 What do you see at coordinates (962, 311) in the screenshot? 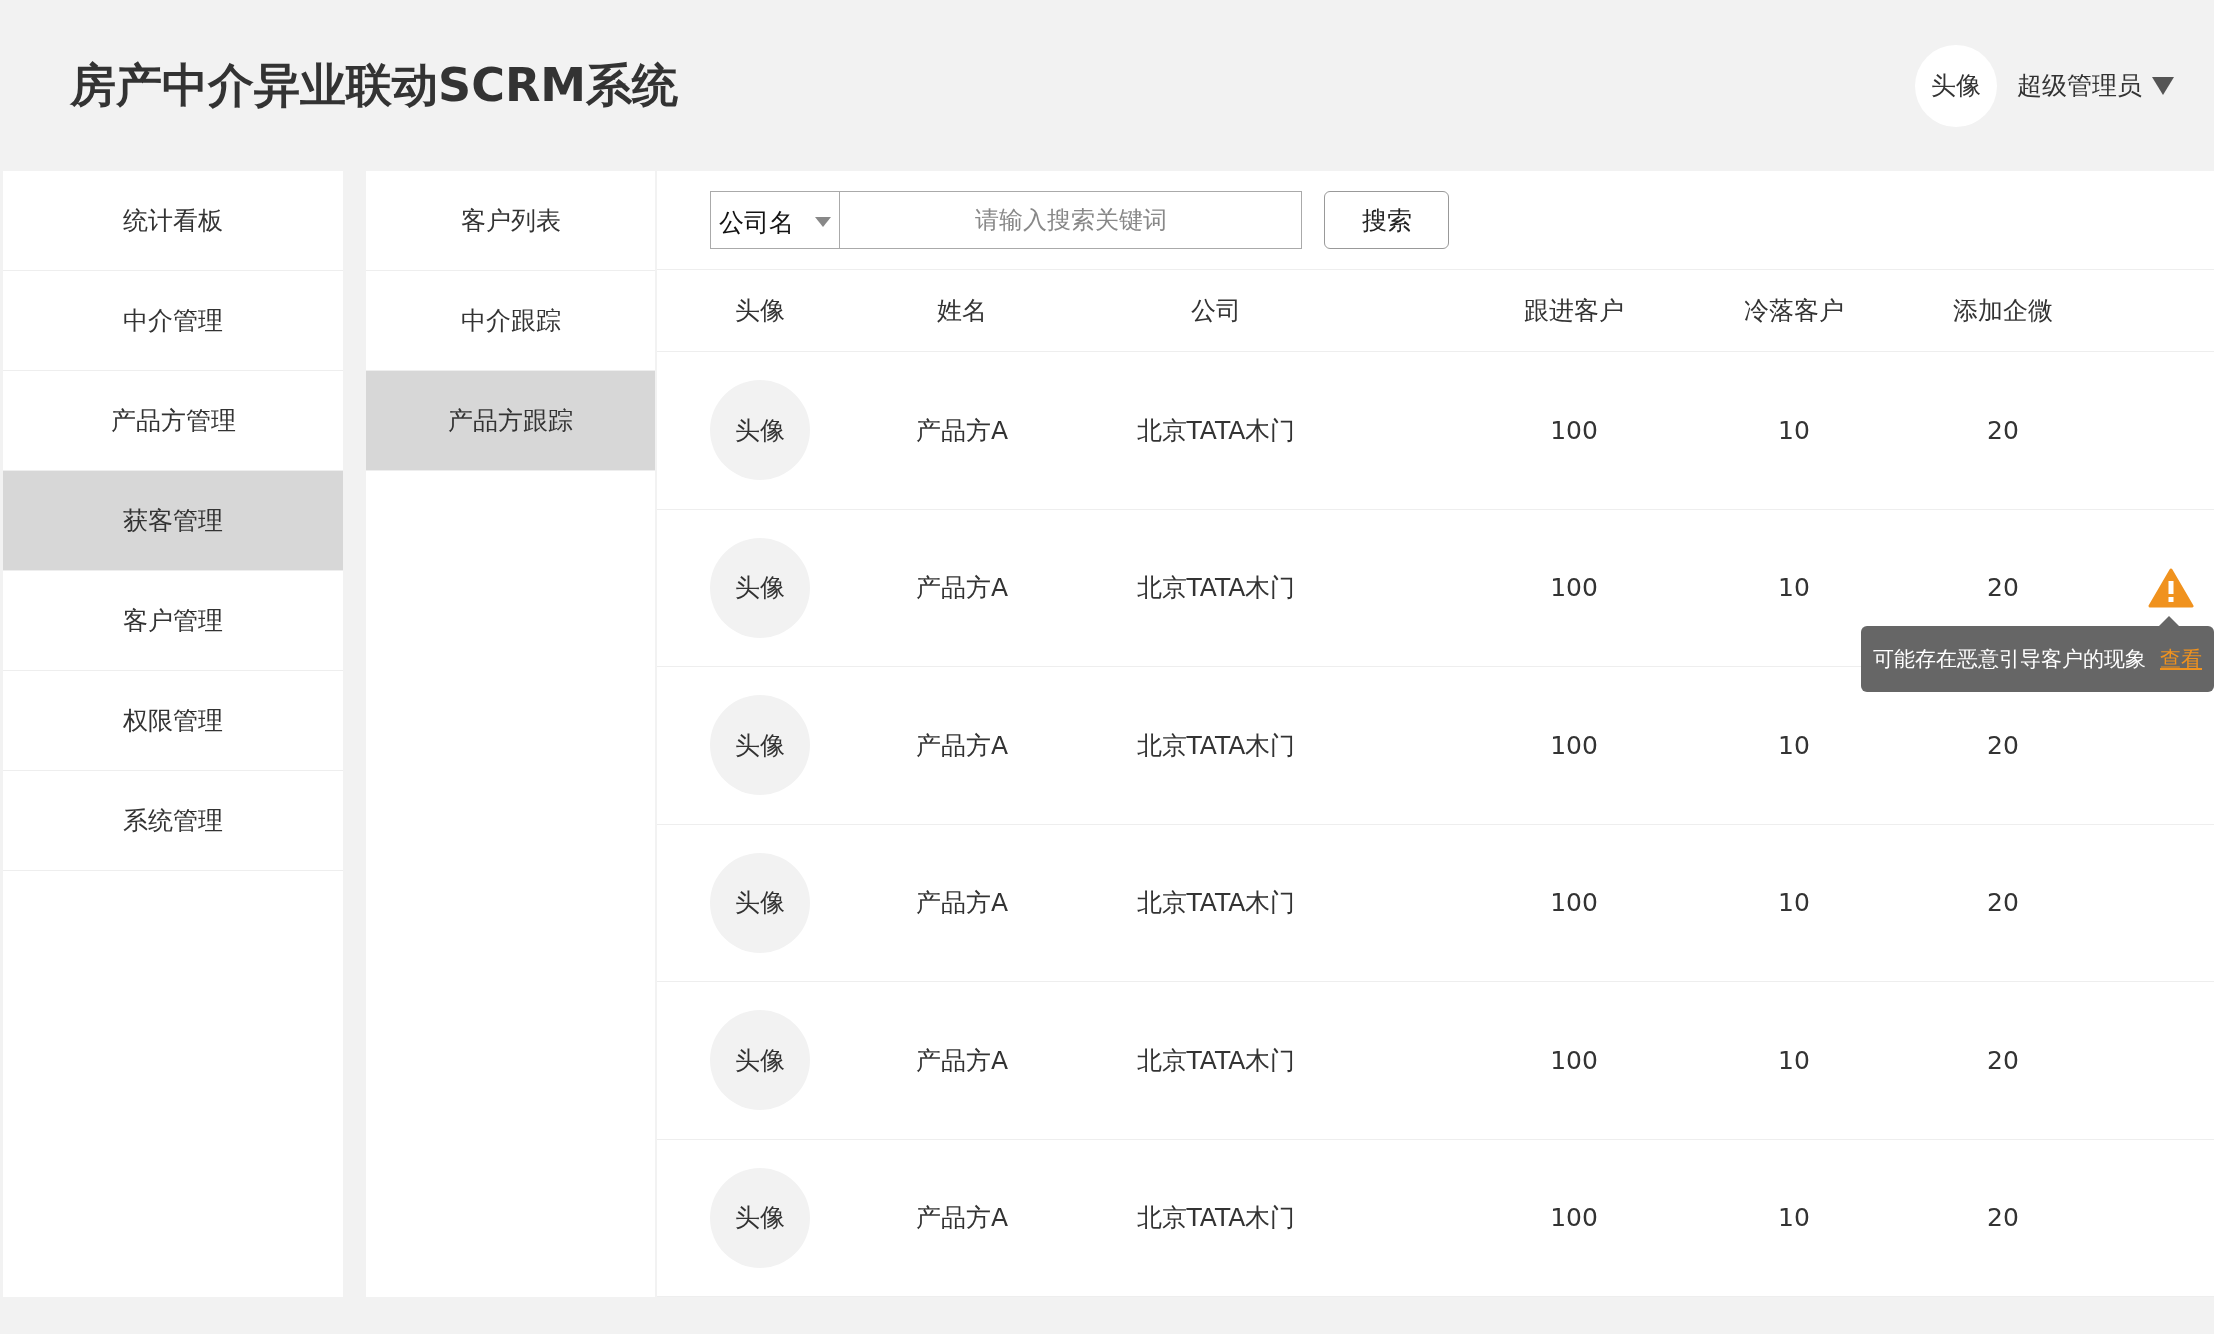
I see `column-header: 姓名` at bounding box center [962, 311].